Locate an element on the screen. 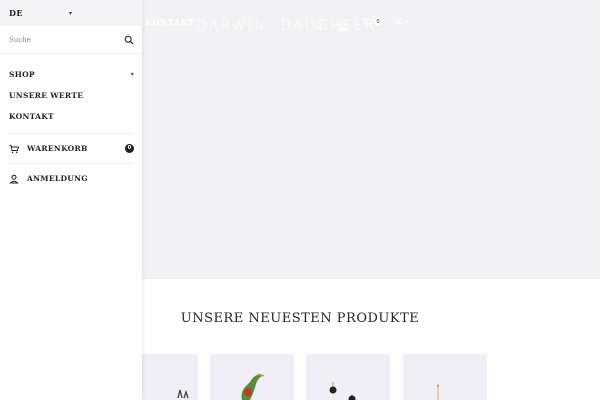 This screenshot has height=400, width=600. header-cart: 0 is located at coordinates (372, 22).